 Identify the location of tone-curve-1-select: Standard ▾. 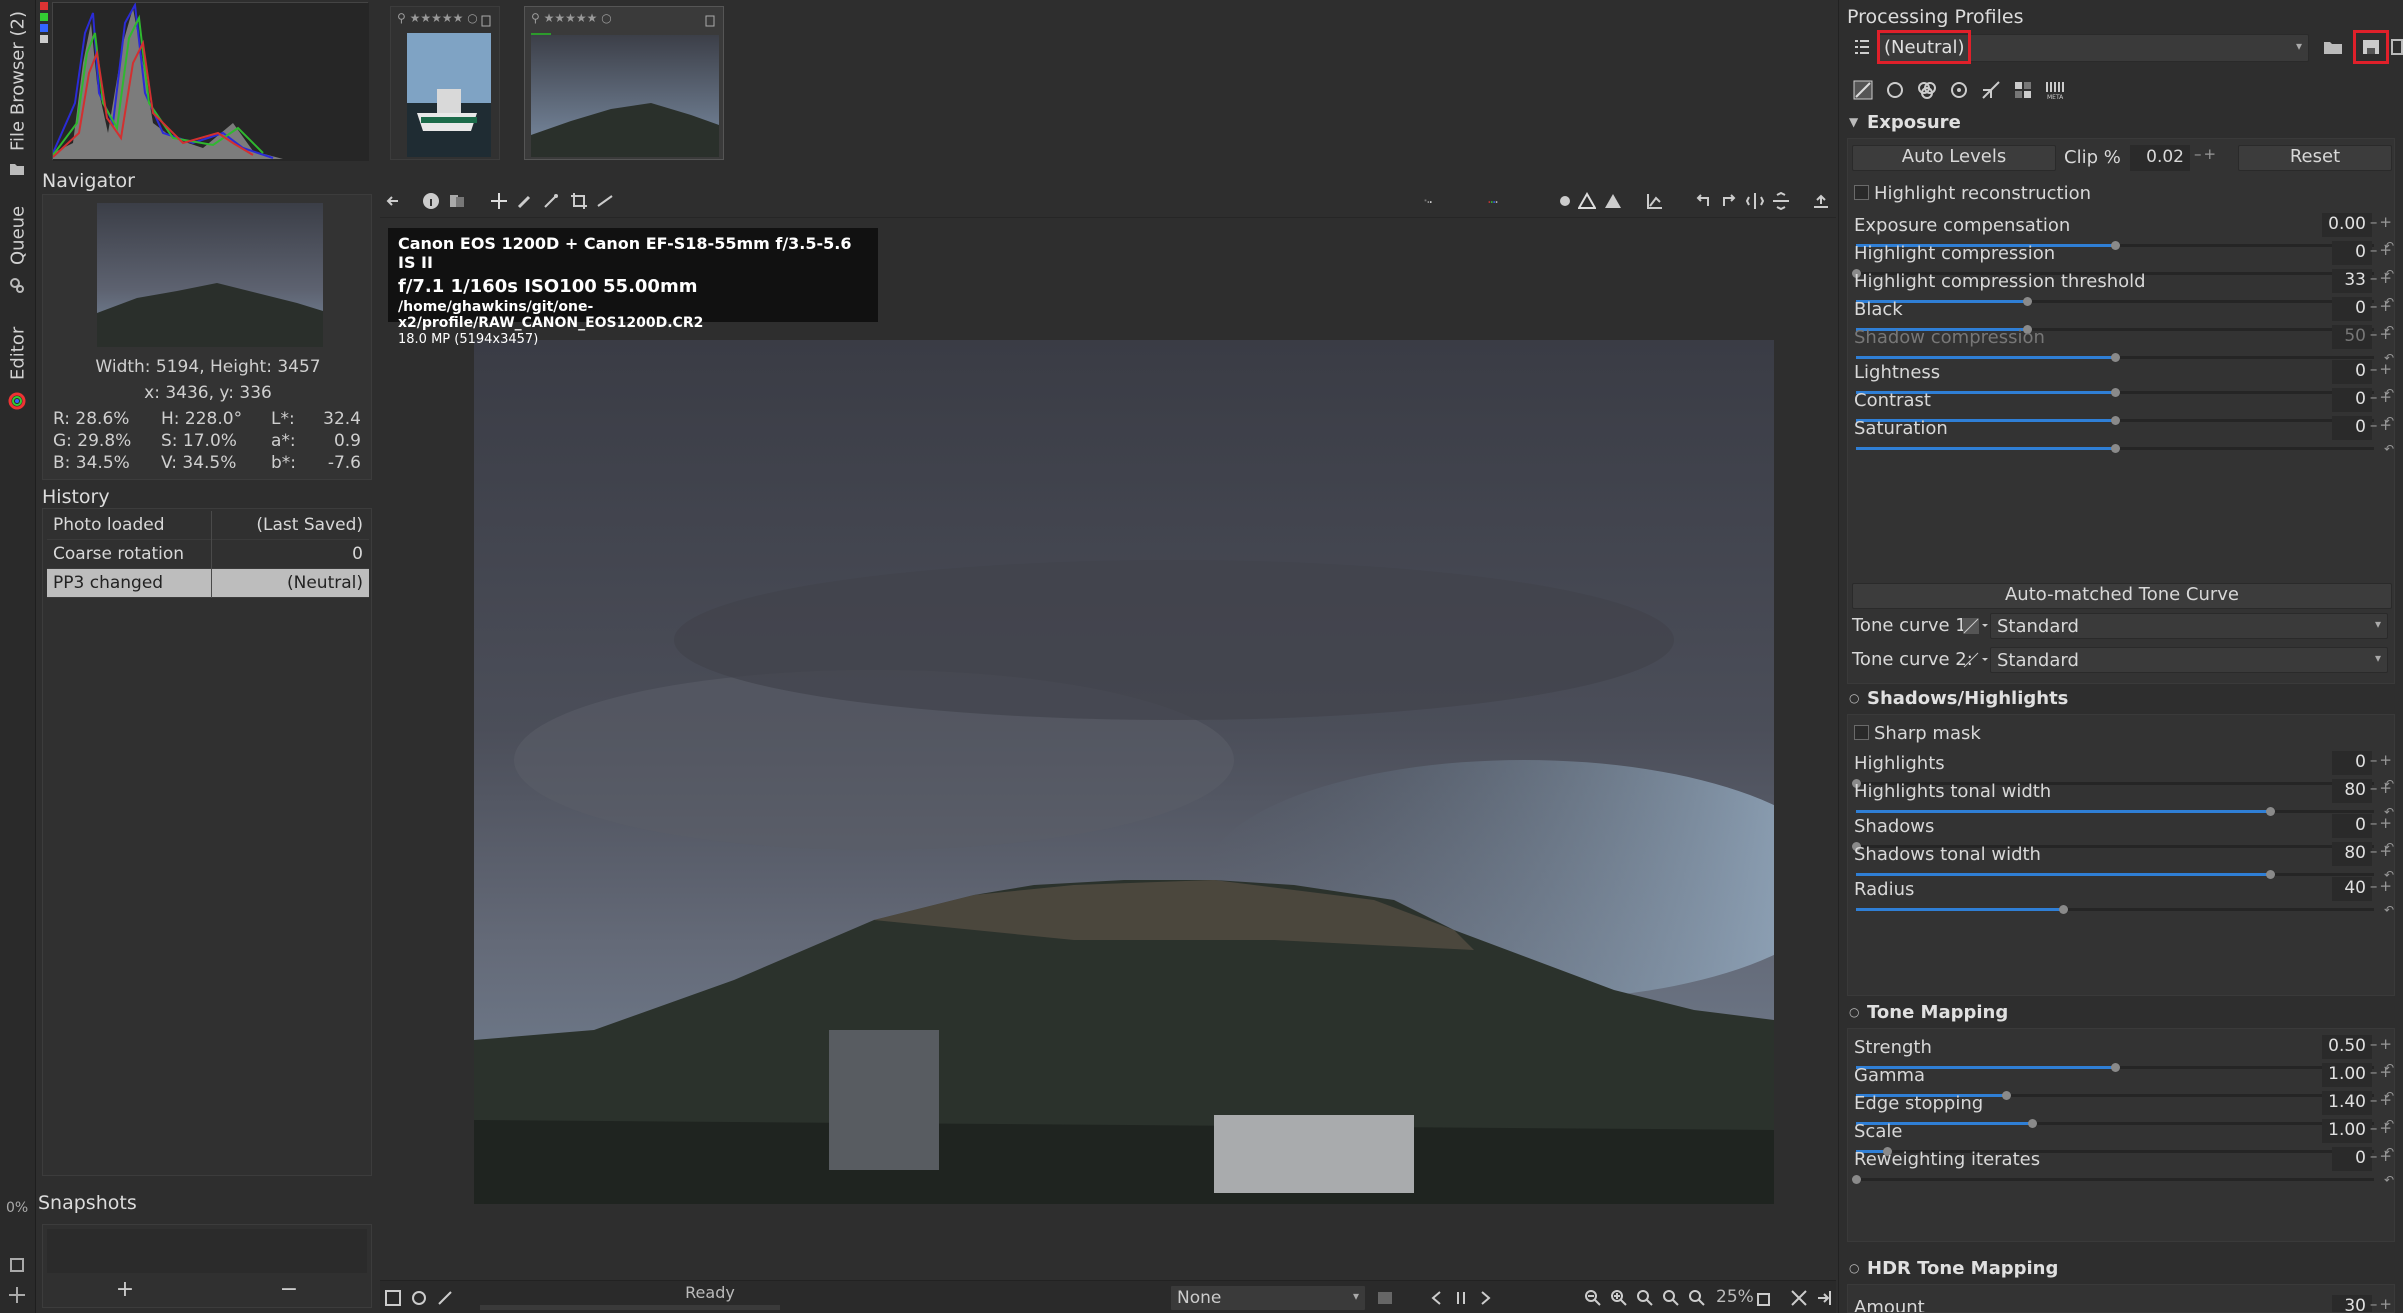
(2189, 626).